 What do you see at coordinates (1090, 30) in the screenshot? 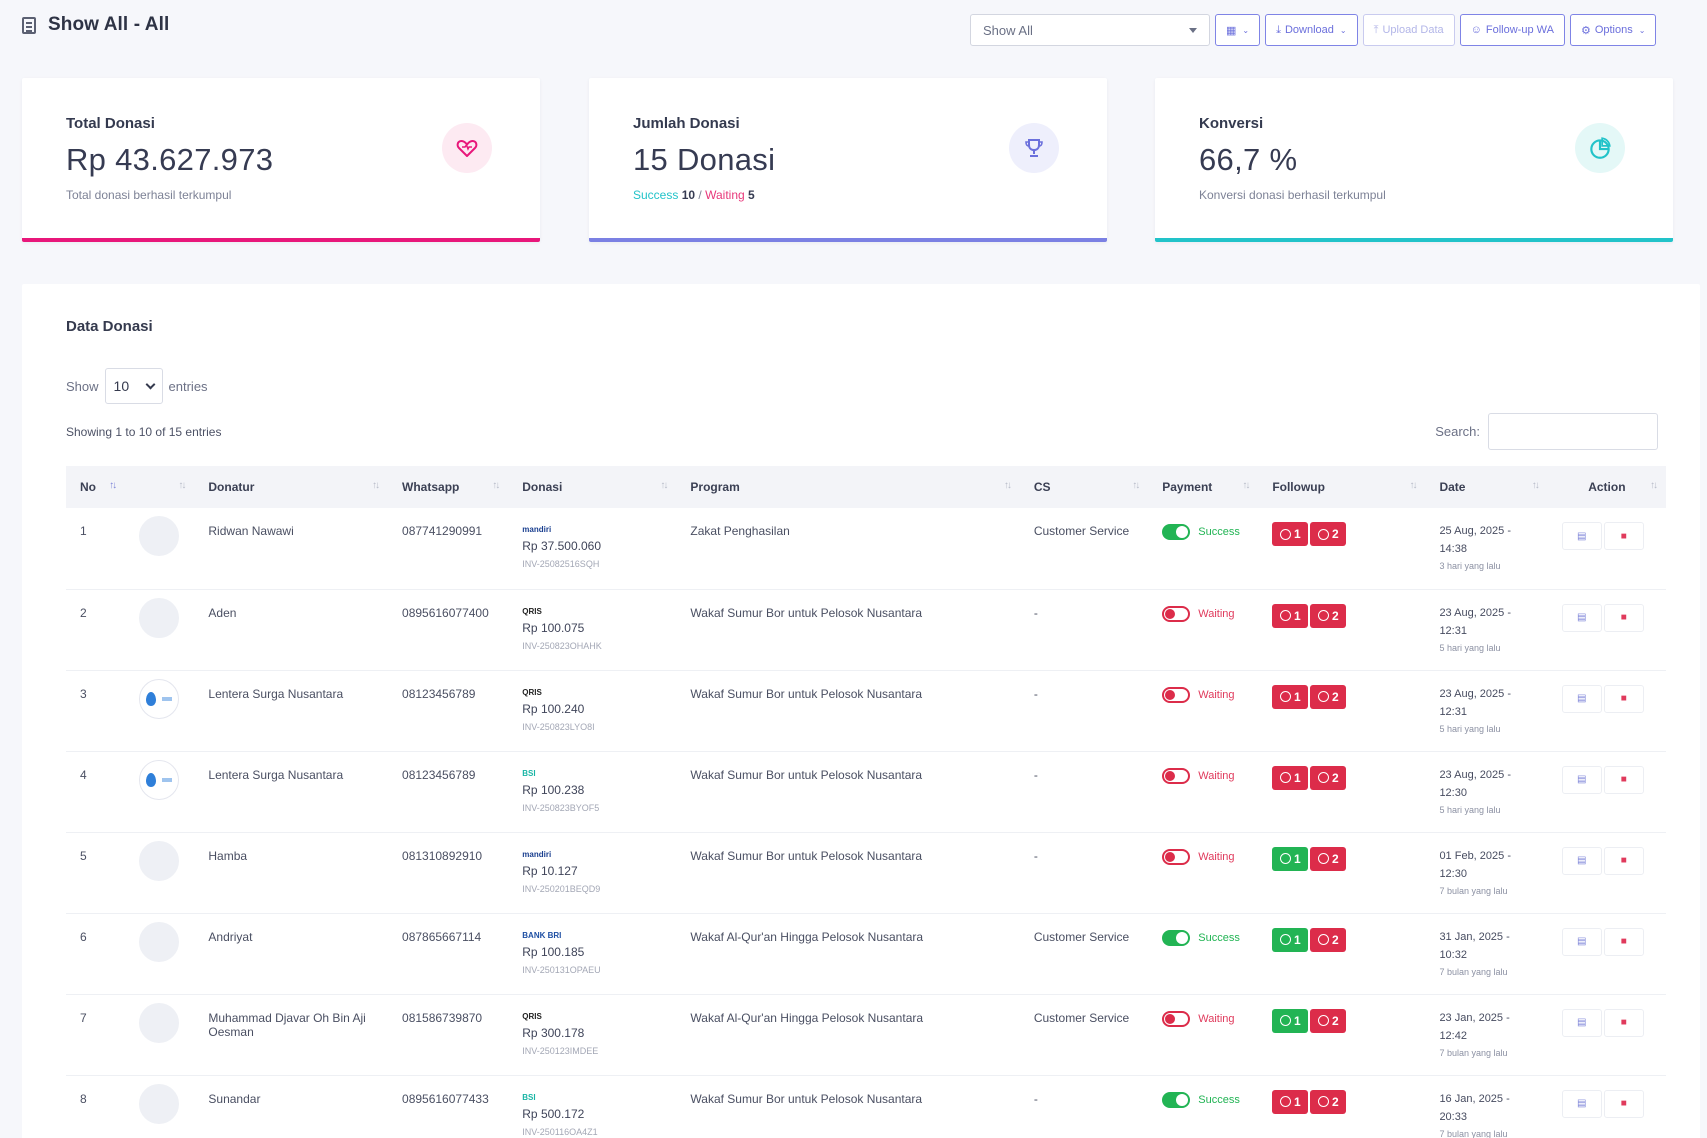
I see `filter-select: Show All` at bounding box center [1090, 30].